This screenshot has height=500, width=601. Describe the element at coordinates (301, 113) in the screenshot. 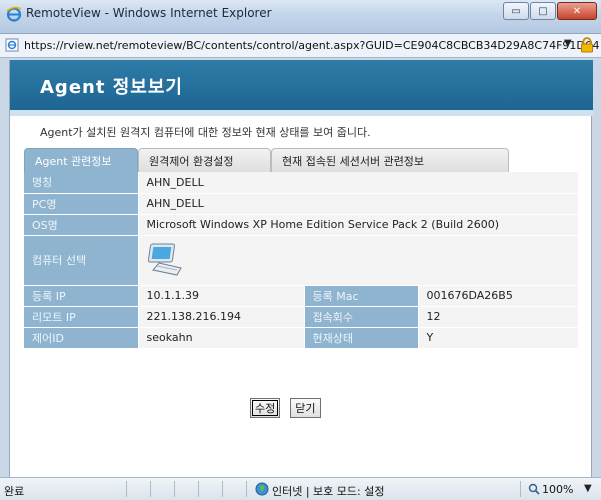

I see `header-divider` at that location.